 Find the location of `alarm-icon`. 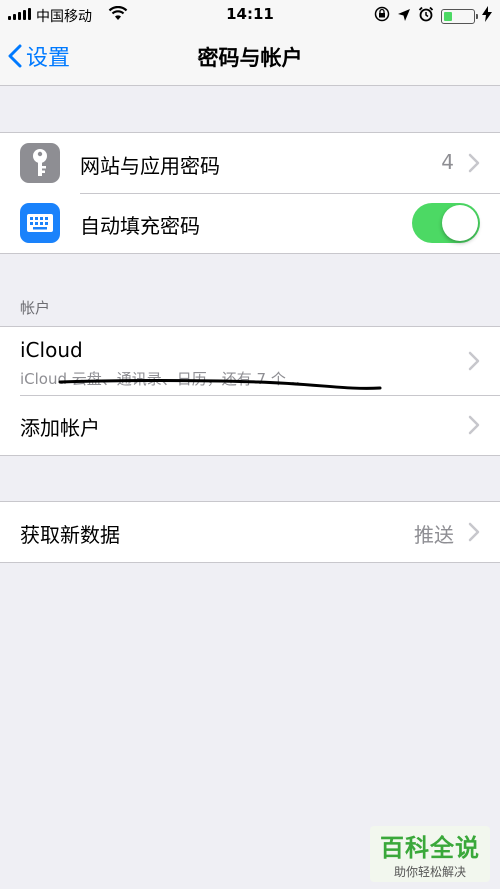

alarm-icon is located at coordinates (426, 16).